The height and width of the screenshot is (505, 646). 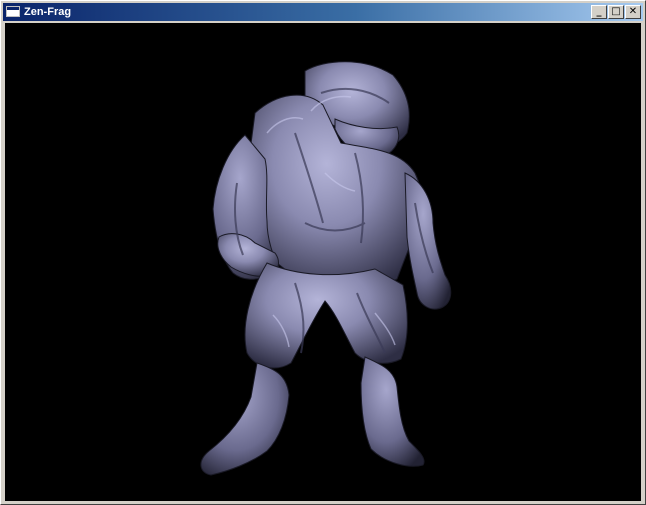 I want to click on close-button: ✕, so click(x=633, y=12).